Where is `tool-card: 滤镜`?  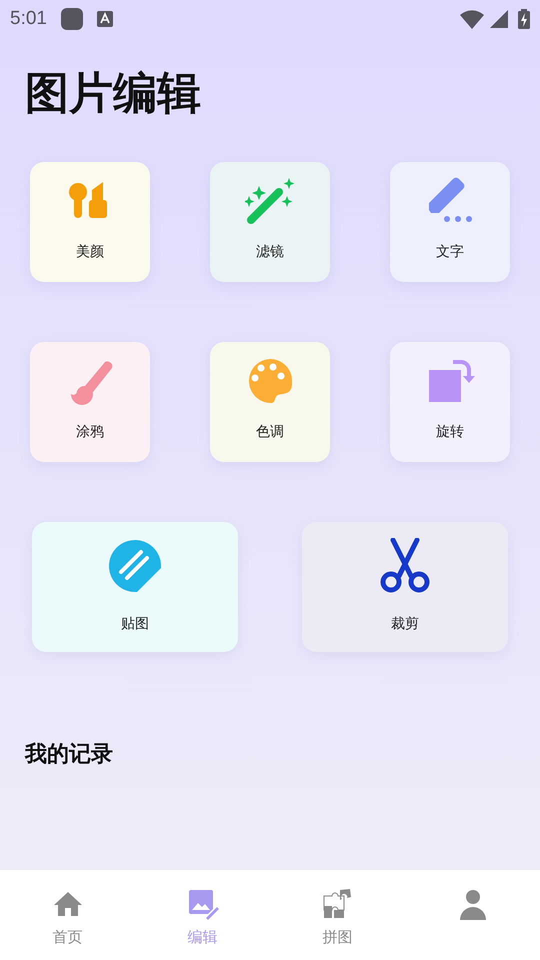
tool-card: 滤镜 is located at coordinates (270, 222).